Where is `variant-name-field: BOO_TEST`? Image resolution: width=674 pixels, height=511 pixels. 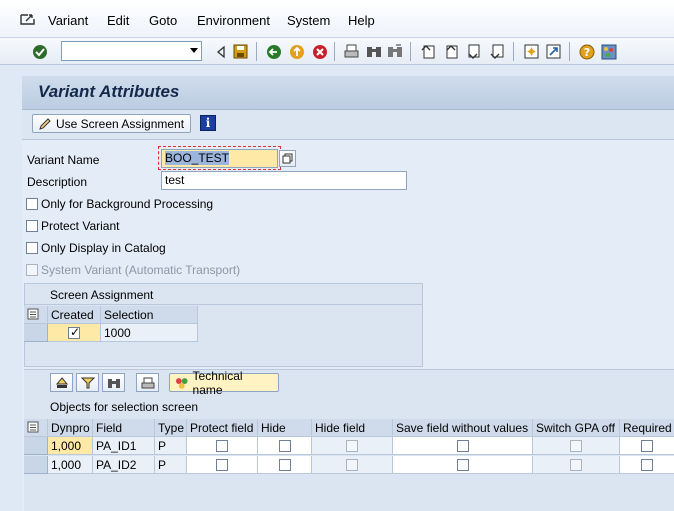 variant-name-field: BOO_TEST is located at coordinates (219, 158).